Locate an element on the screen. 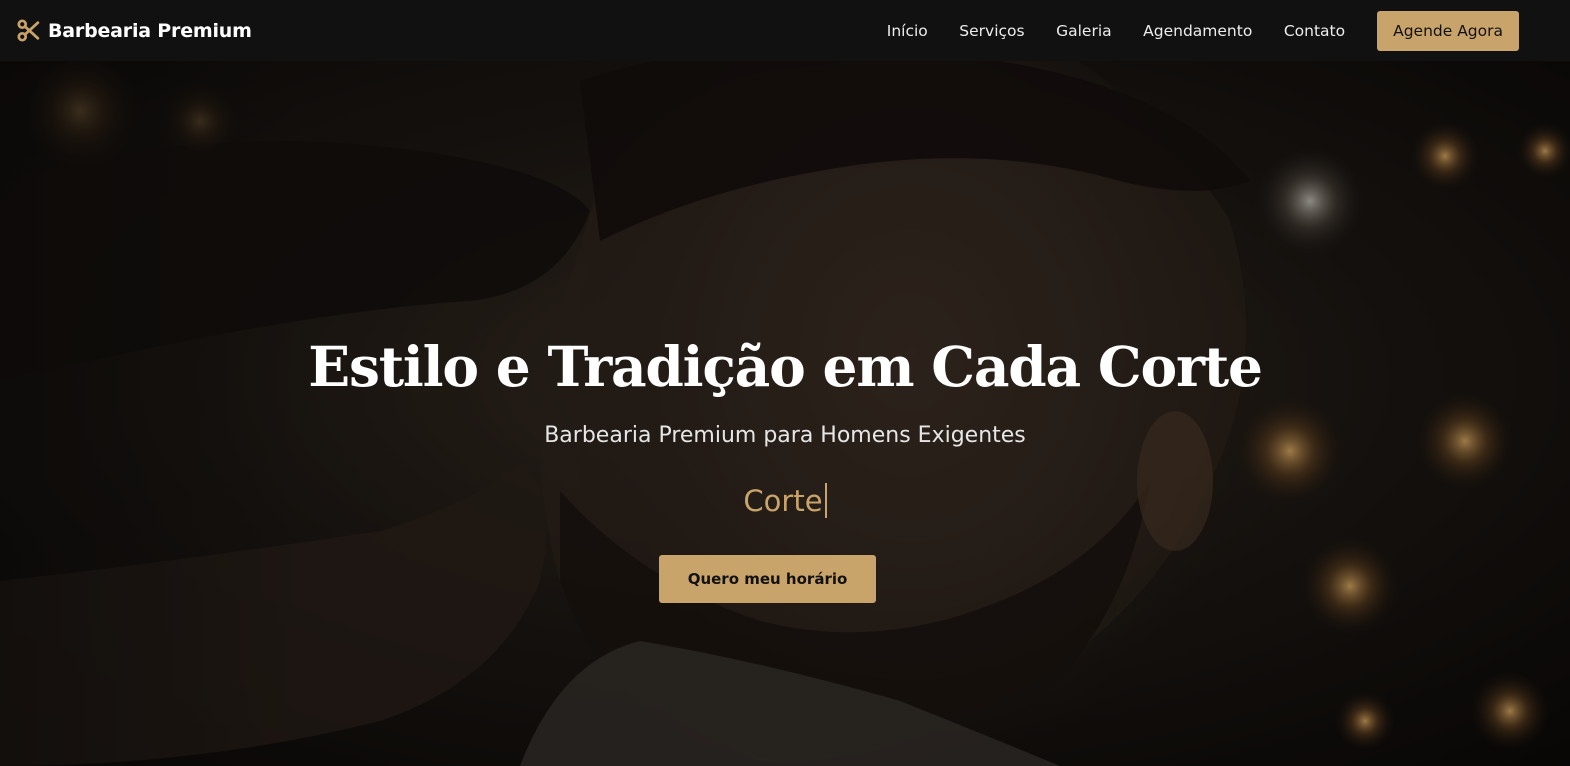 Image resolution: width=1570 pixels, height=766 pixels. scissors-icon is located at coordinates (28, 30).